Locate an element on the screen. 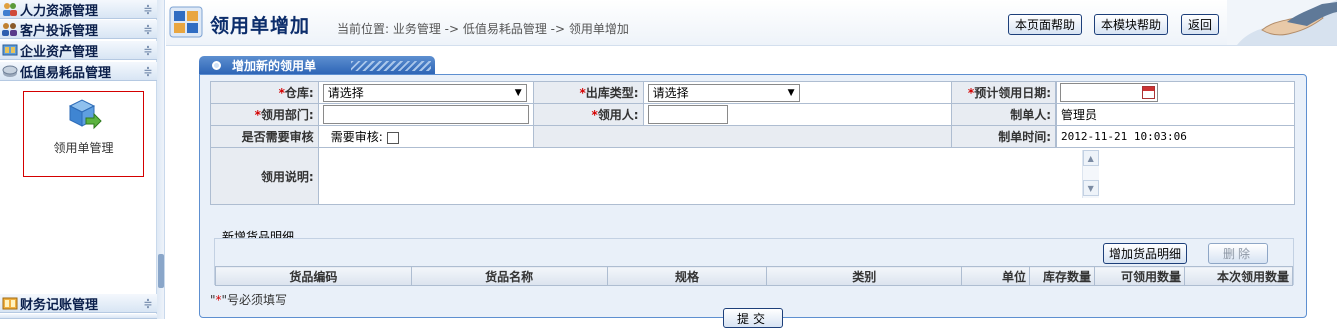  sidebar-splitter is located at coordinates (161, 159).